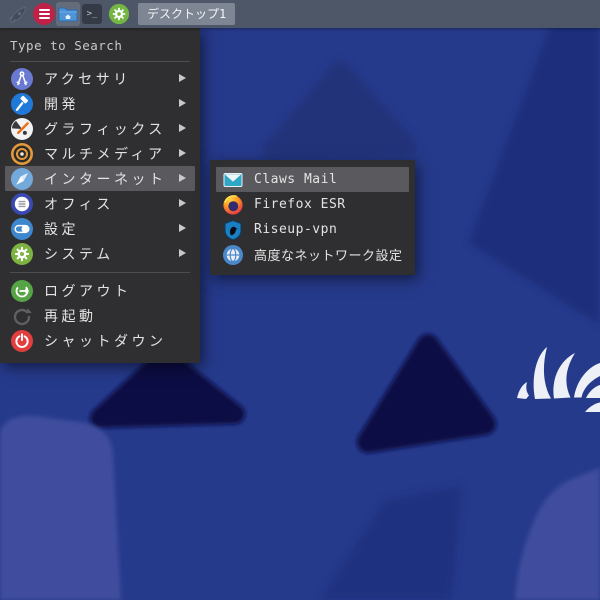 The height and width of the screenshot is (600, 600). Describe the element at coordinates (300, 204) in the screenshot. I see `submenu-item-label: Firefox ESR` at that location.